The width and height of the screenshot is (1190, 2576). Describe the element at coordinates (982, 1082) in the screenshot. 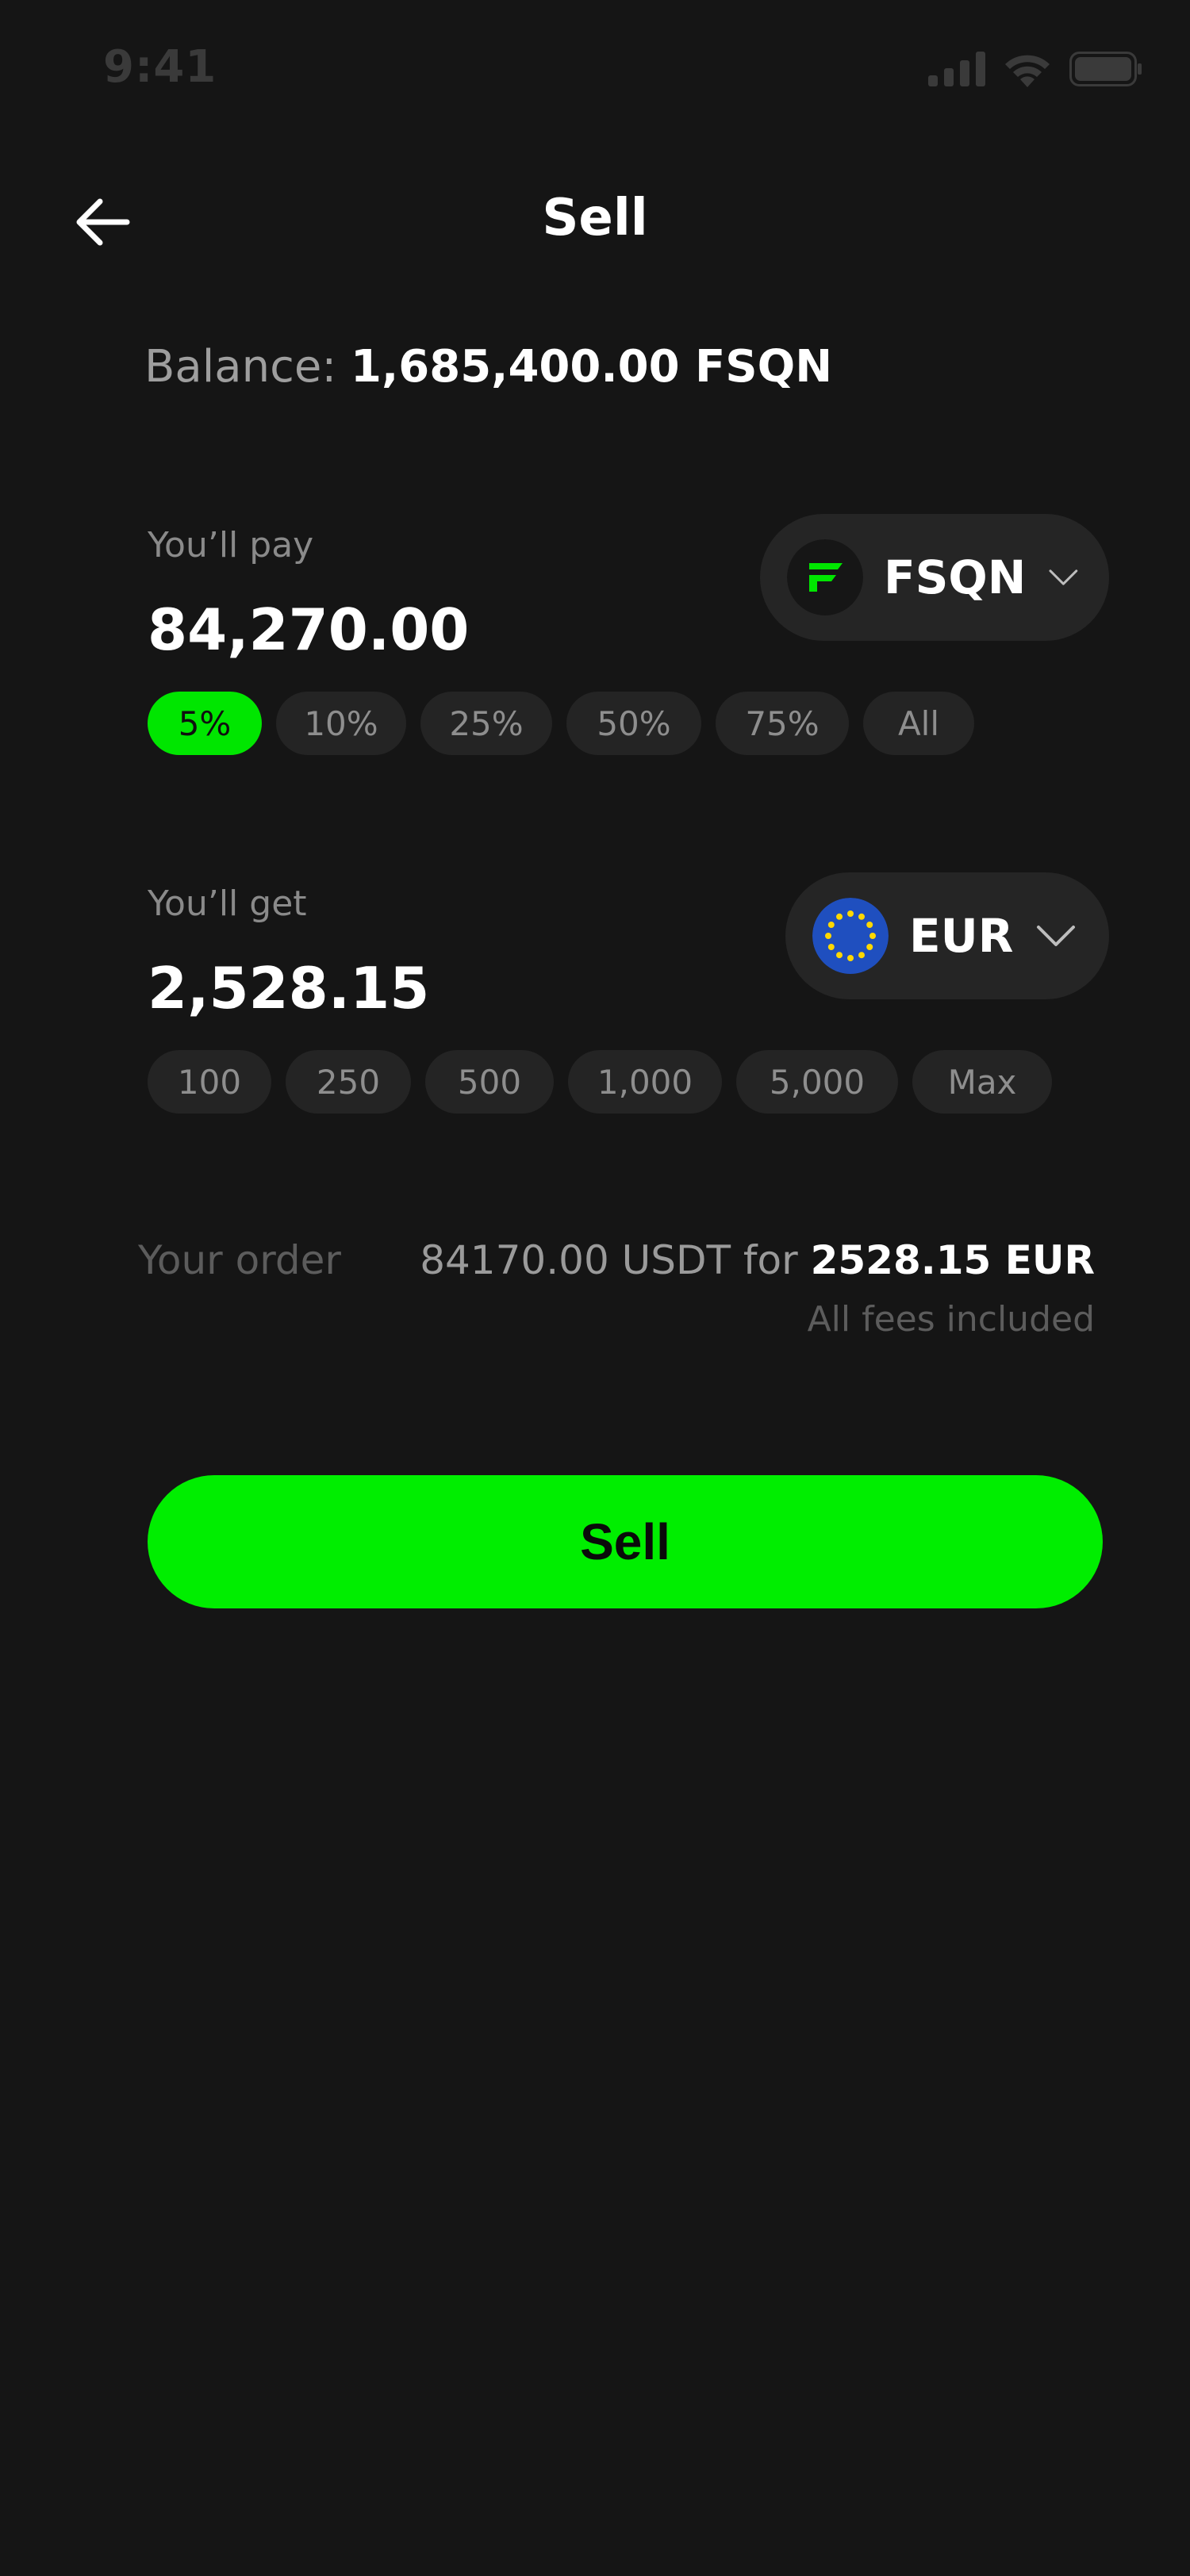

I see `chip-max: Max` at that location.